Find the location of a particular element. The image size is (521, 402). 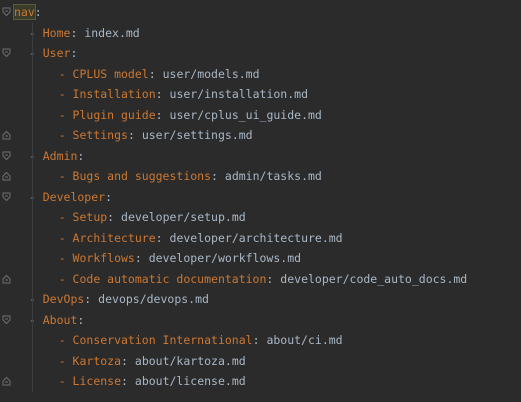

yaml-list-item: - About: is located at coordinates (56, 320).